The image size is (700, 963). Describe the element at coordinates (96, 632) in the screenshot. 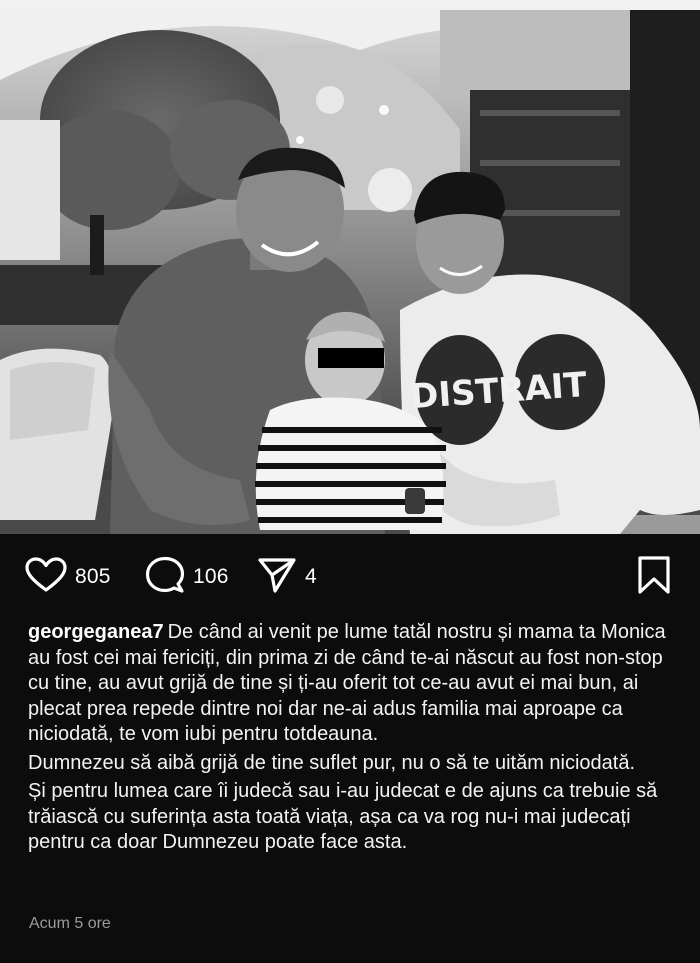

I see `username-link: georgeganea7` at that location.